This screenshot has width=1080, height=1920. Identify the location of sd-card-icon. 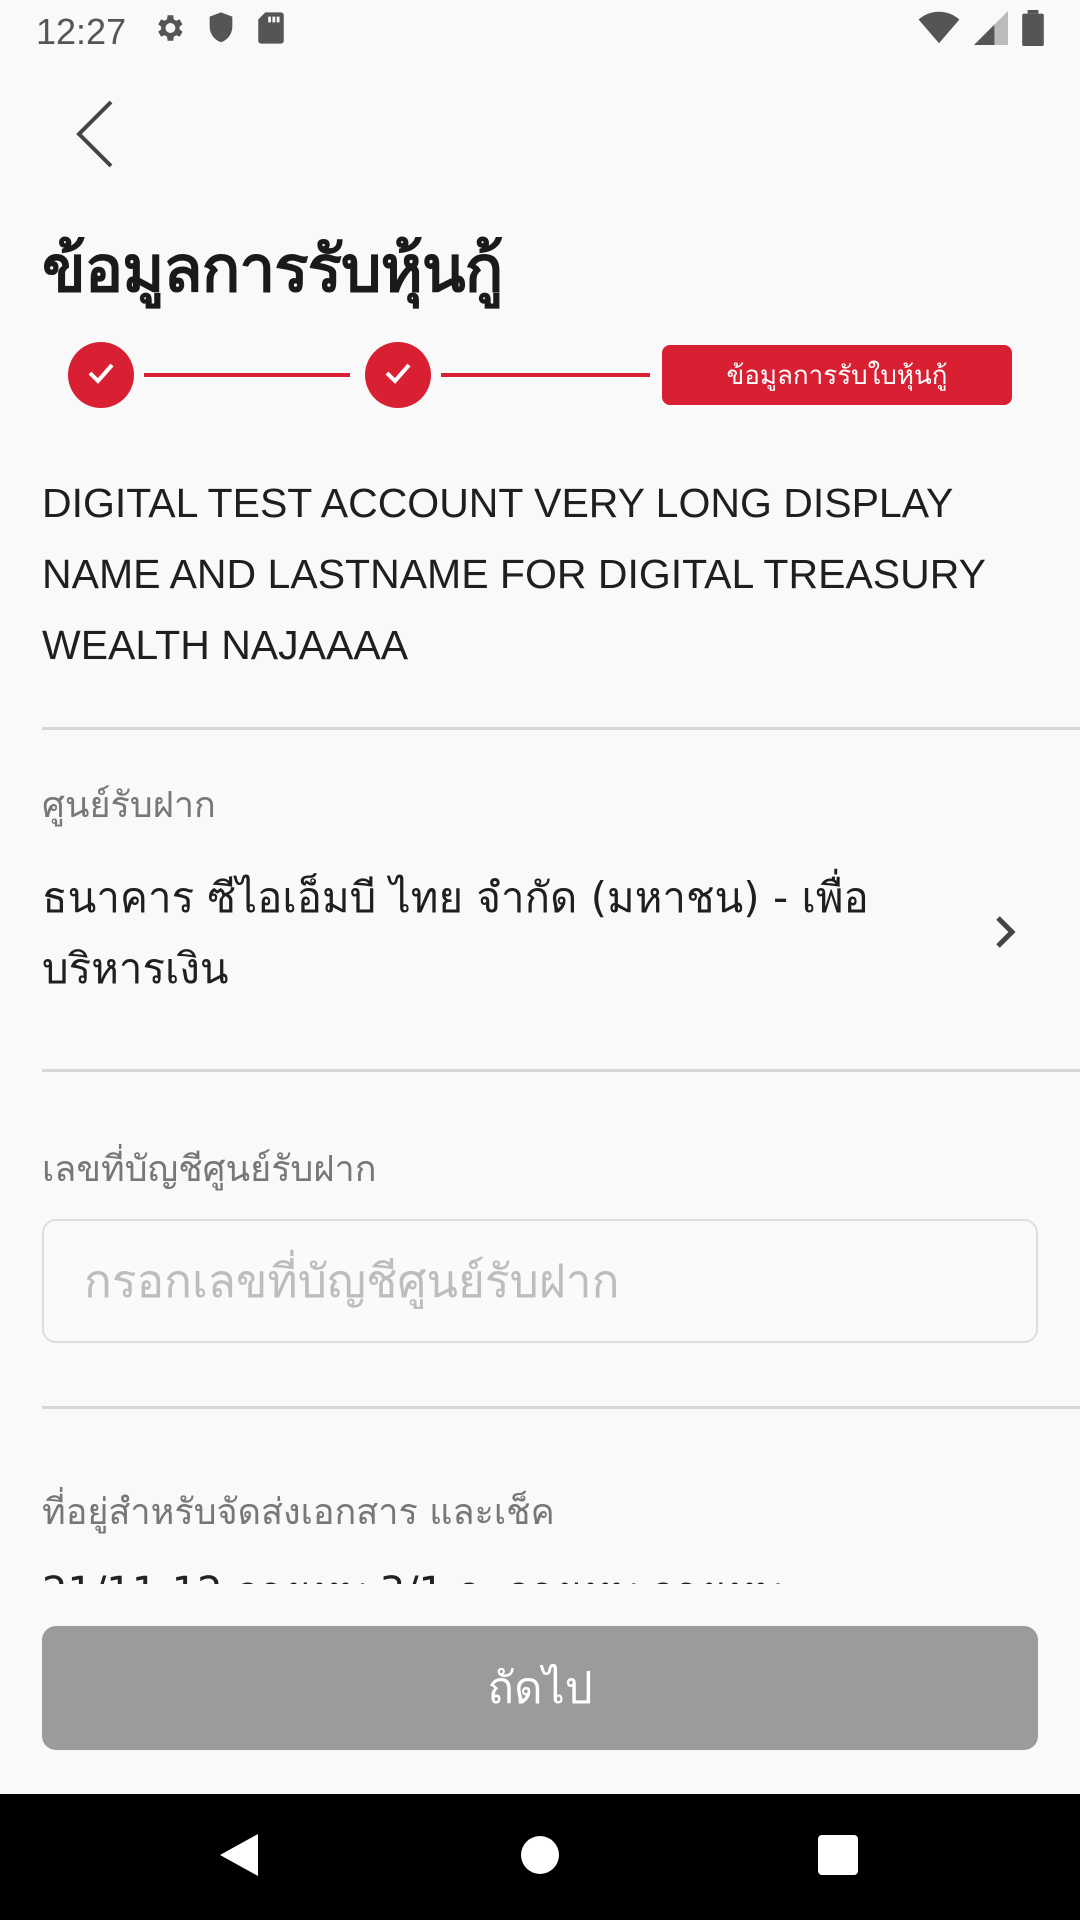
(271, 32).